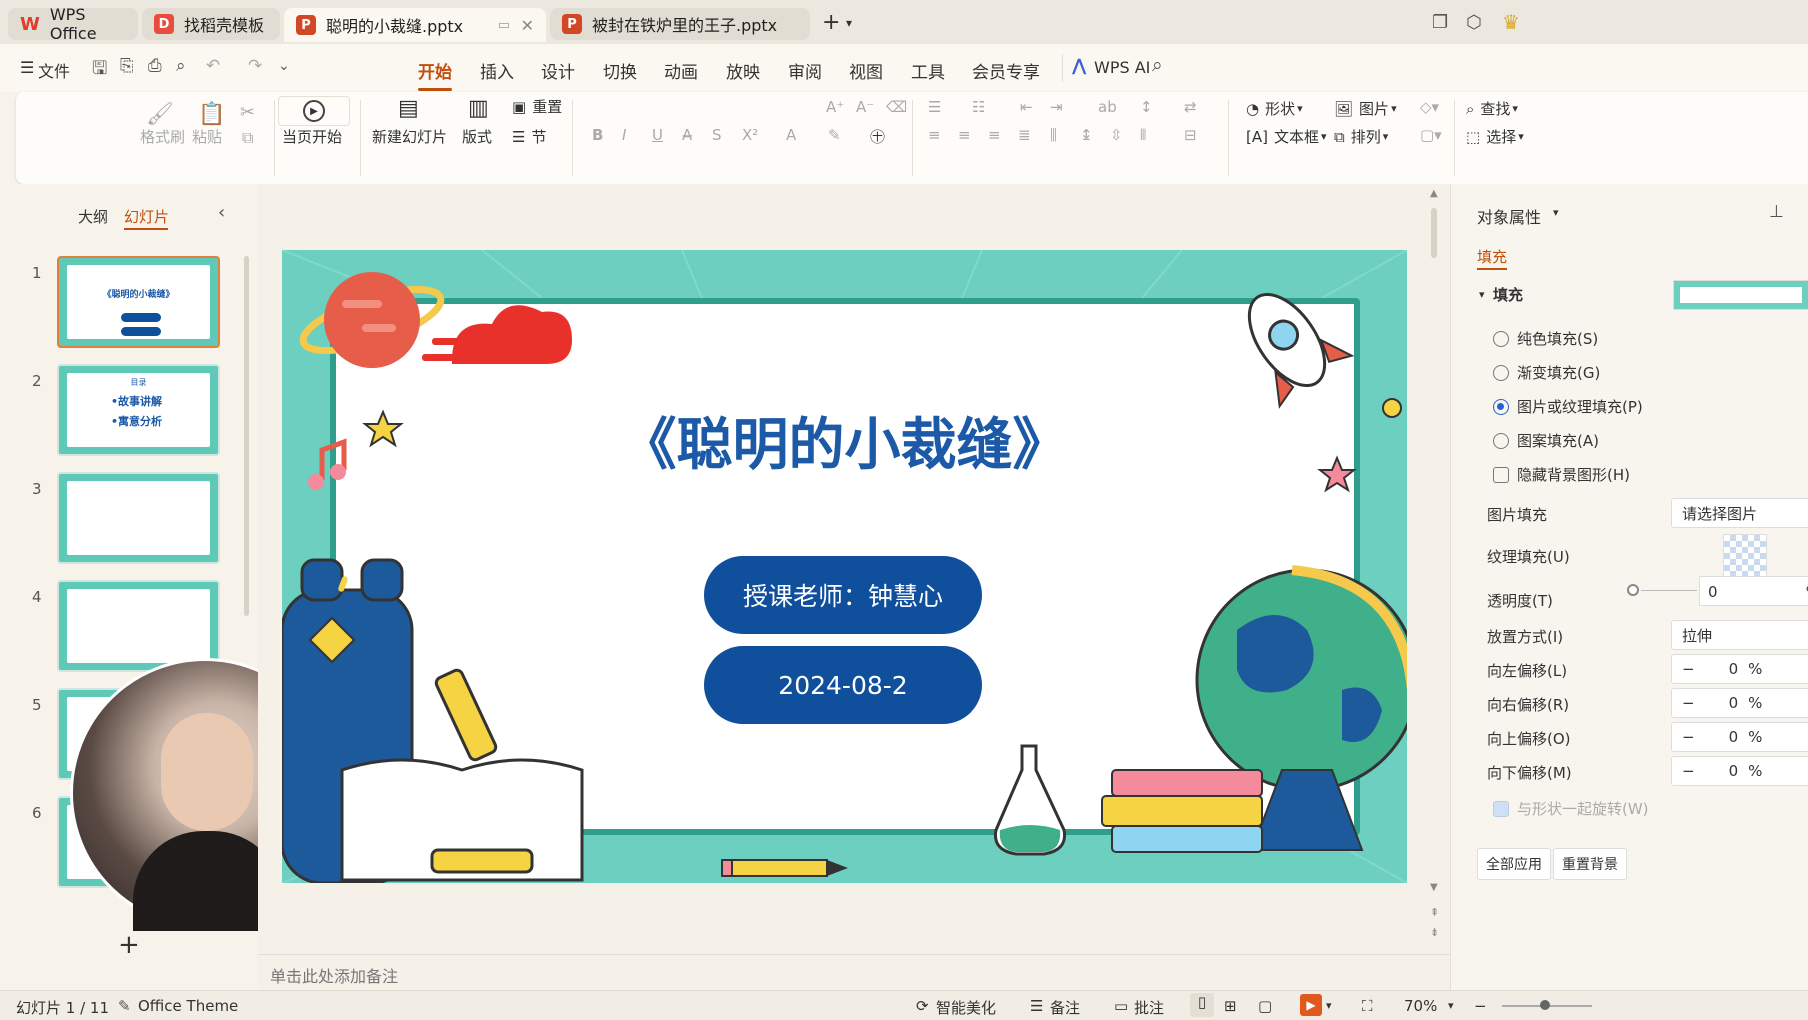 The width and height of the screenshot is (1808, 1020). What do you see at coordinates (1146, 107) in the screenshot?
I see `sort-icon: ↕` at bounding box center [1146, 107].